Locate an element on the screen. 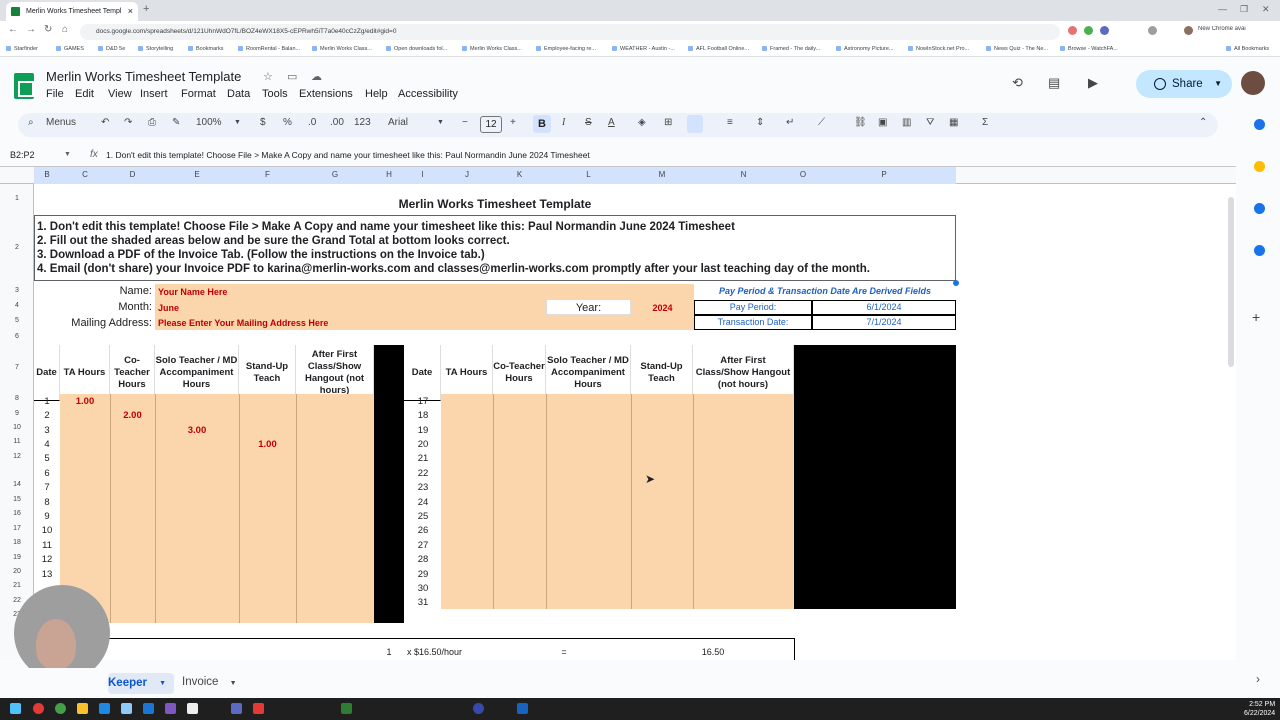 The image size is (1280, 720). date-cell: 30 is located at coordinates (423, 588).